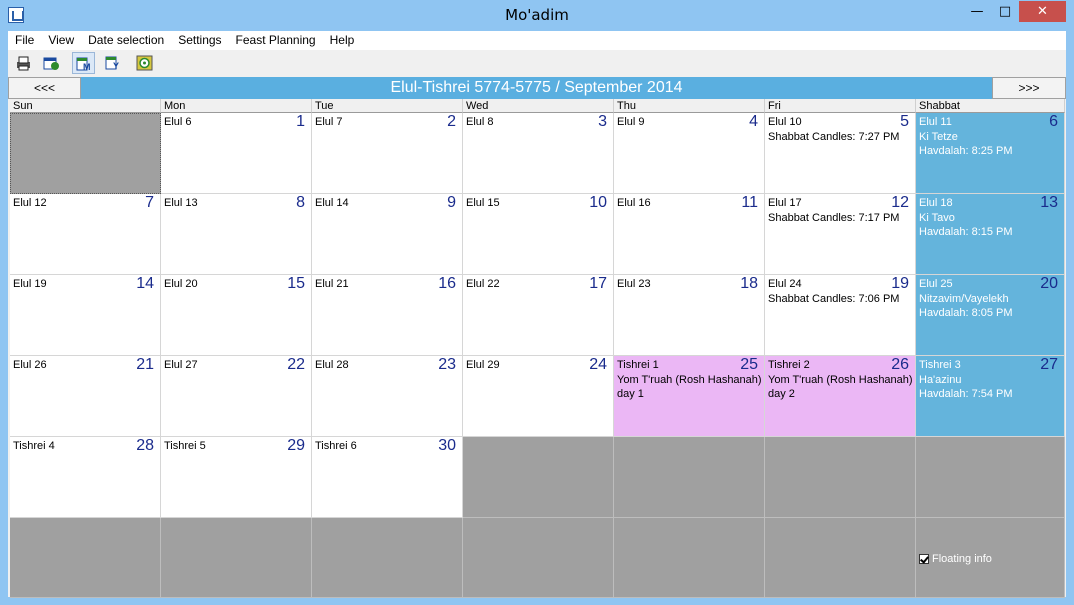 The width and height of the screenshot is (1074, 605). I want to click on hebrew-date: Elul 25, so click(936, 284).